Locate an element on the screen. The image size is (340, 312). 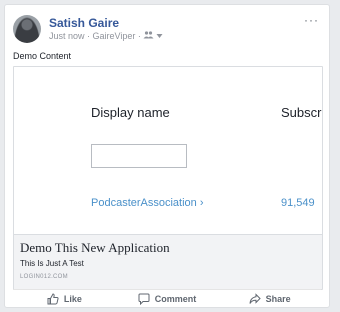
column-header-subscribers: Subscrib is located at coordinates (301, 112).